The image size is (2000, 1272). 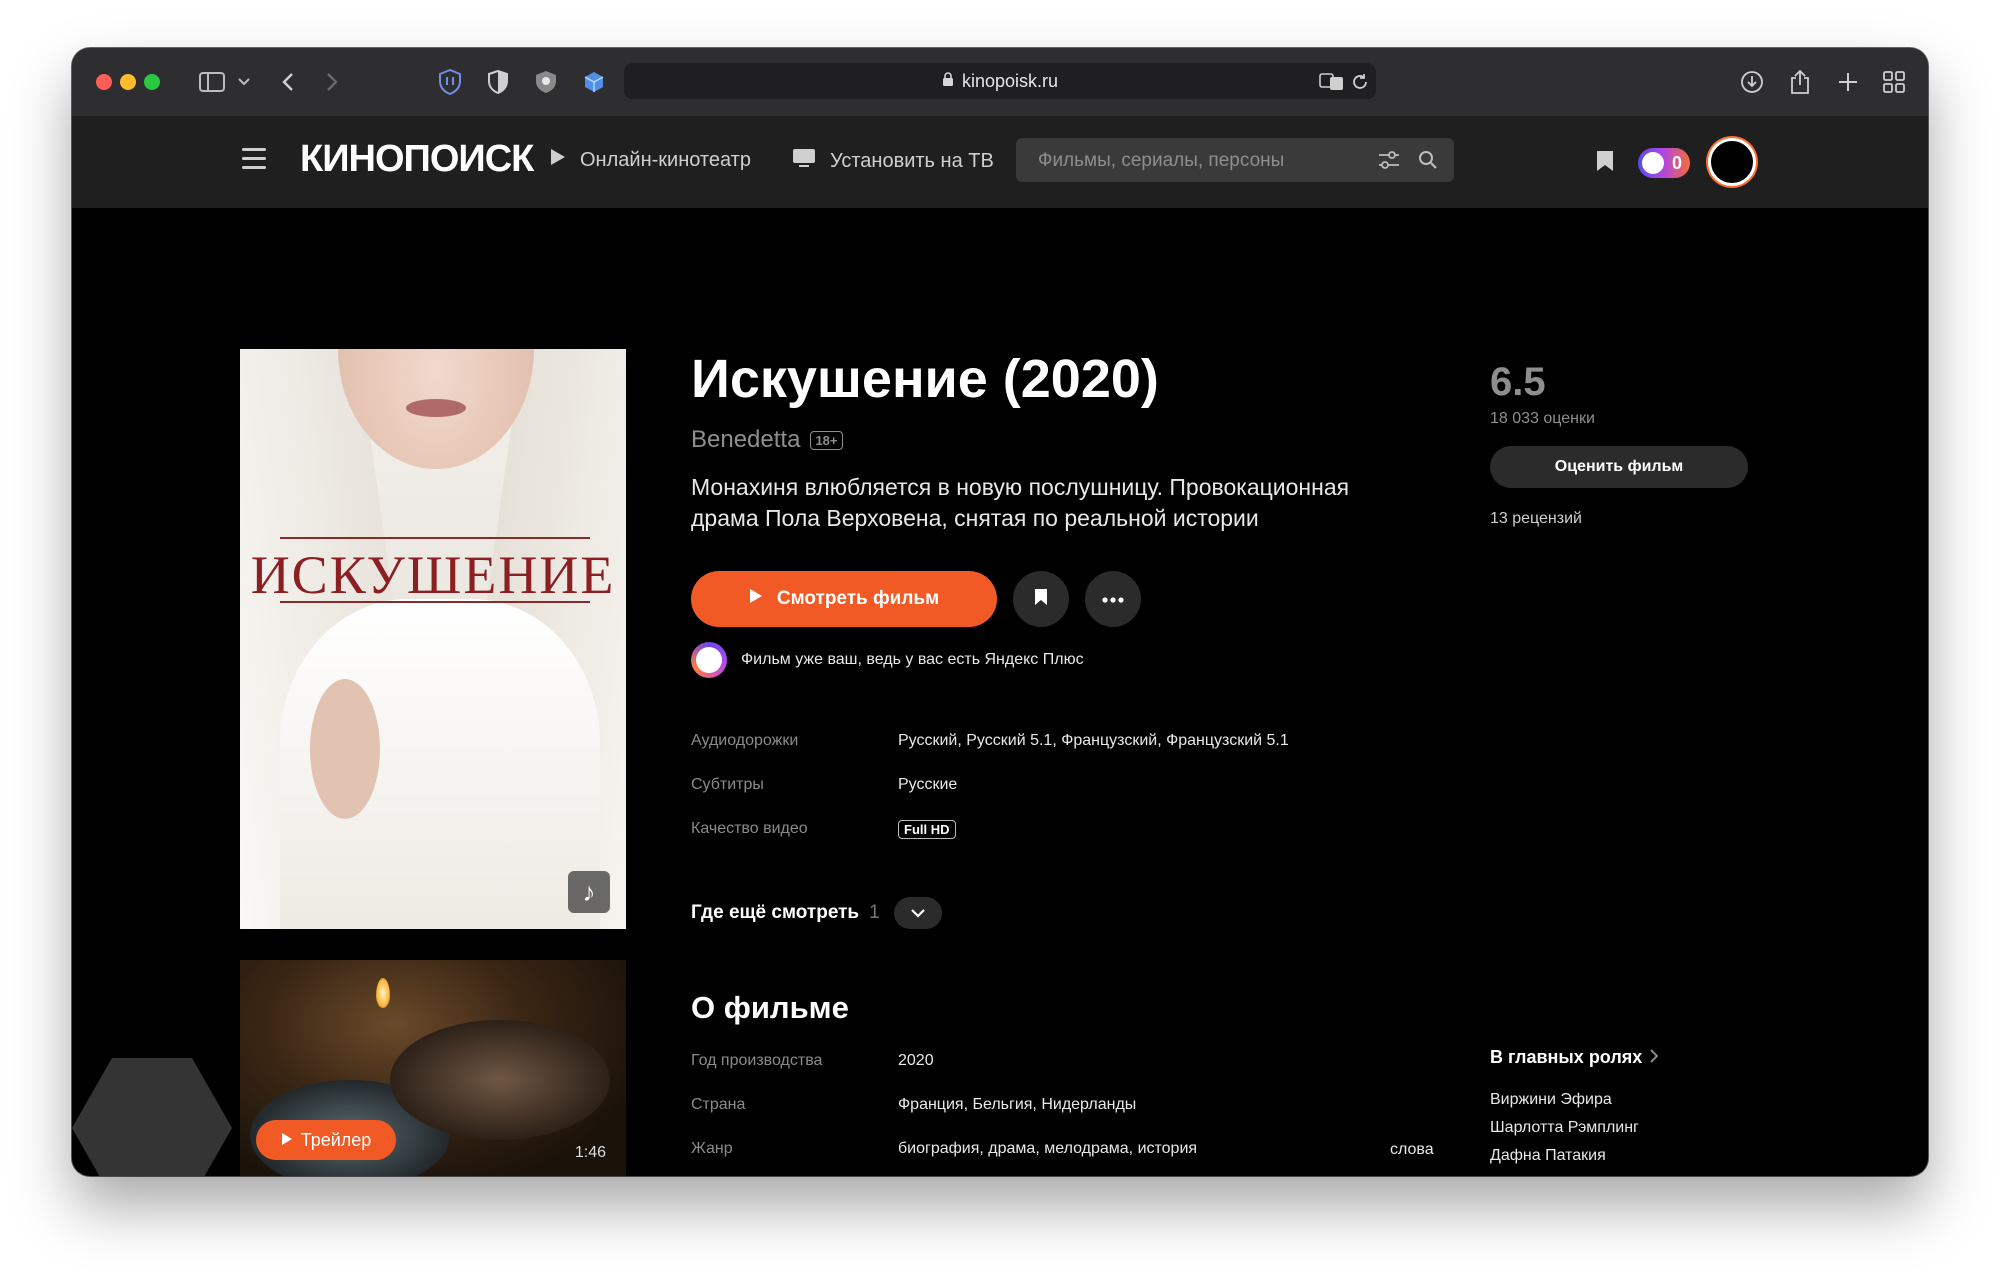 I want to click on search-icon, so click(x=1428, y=162).